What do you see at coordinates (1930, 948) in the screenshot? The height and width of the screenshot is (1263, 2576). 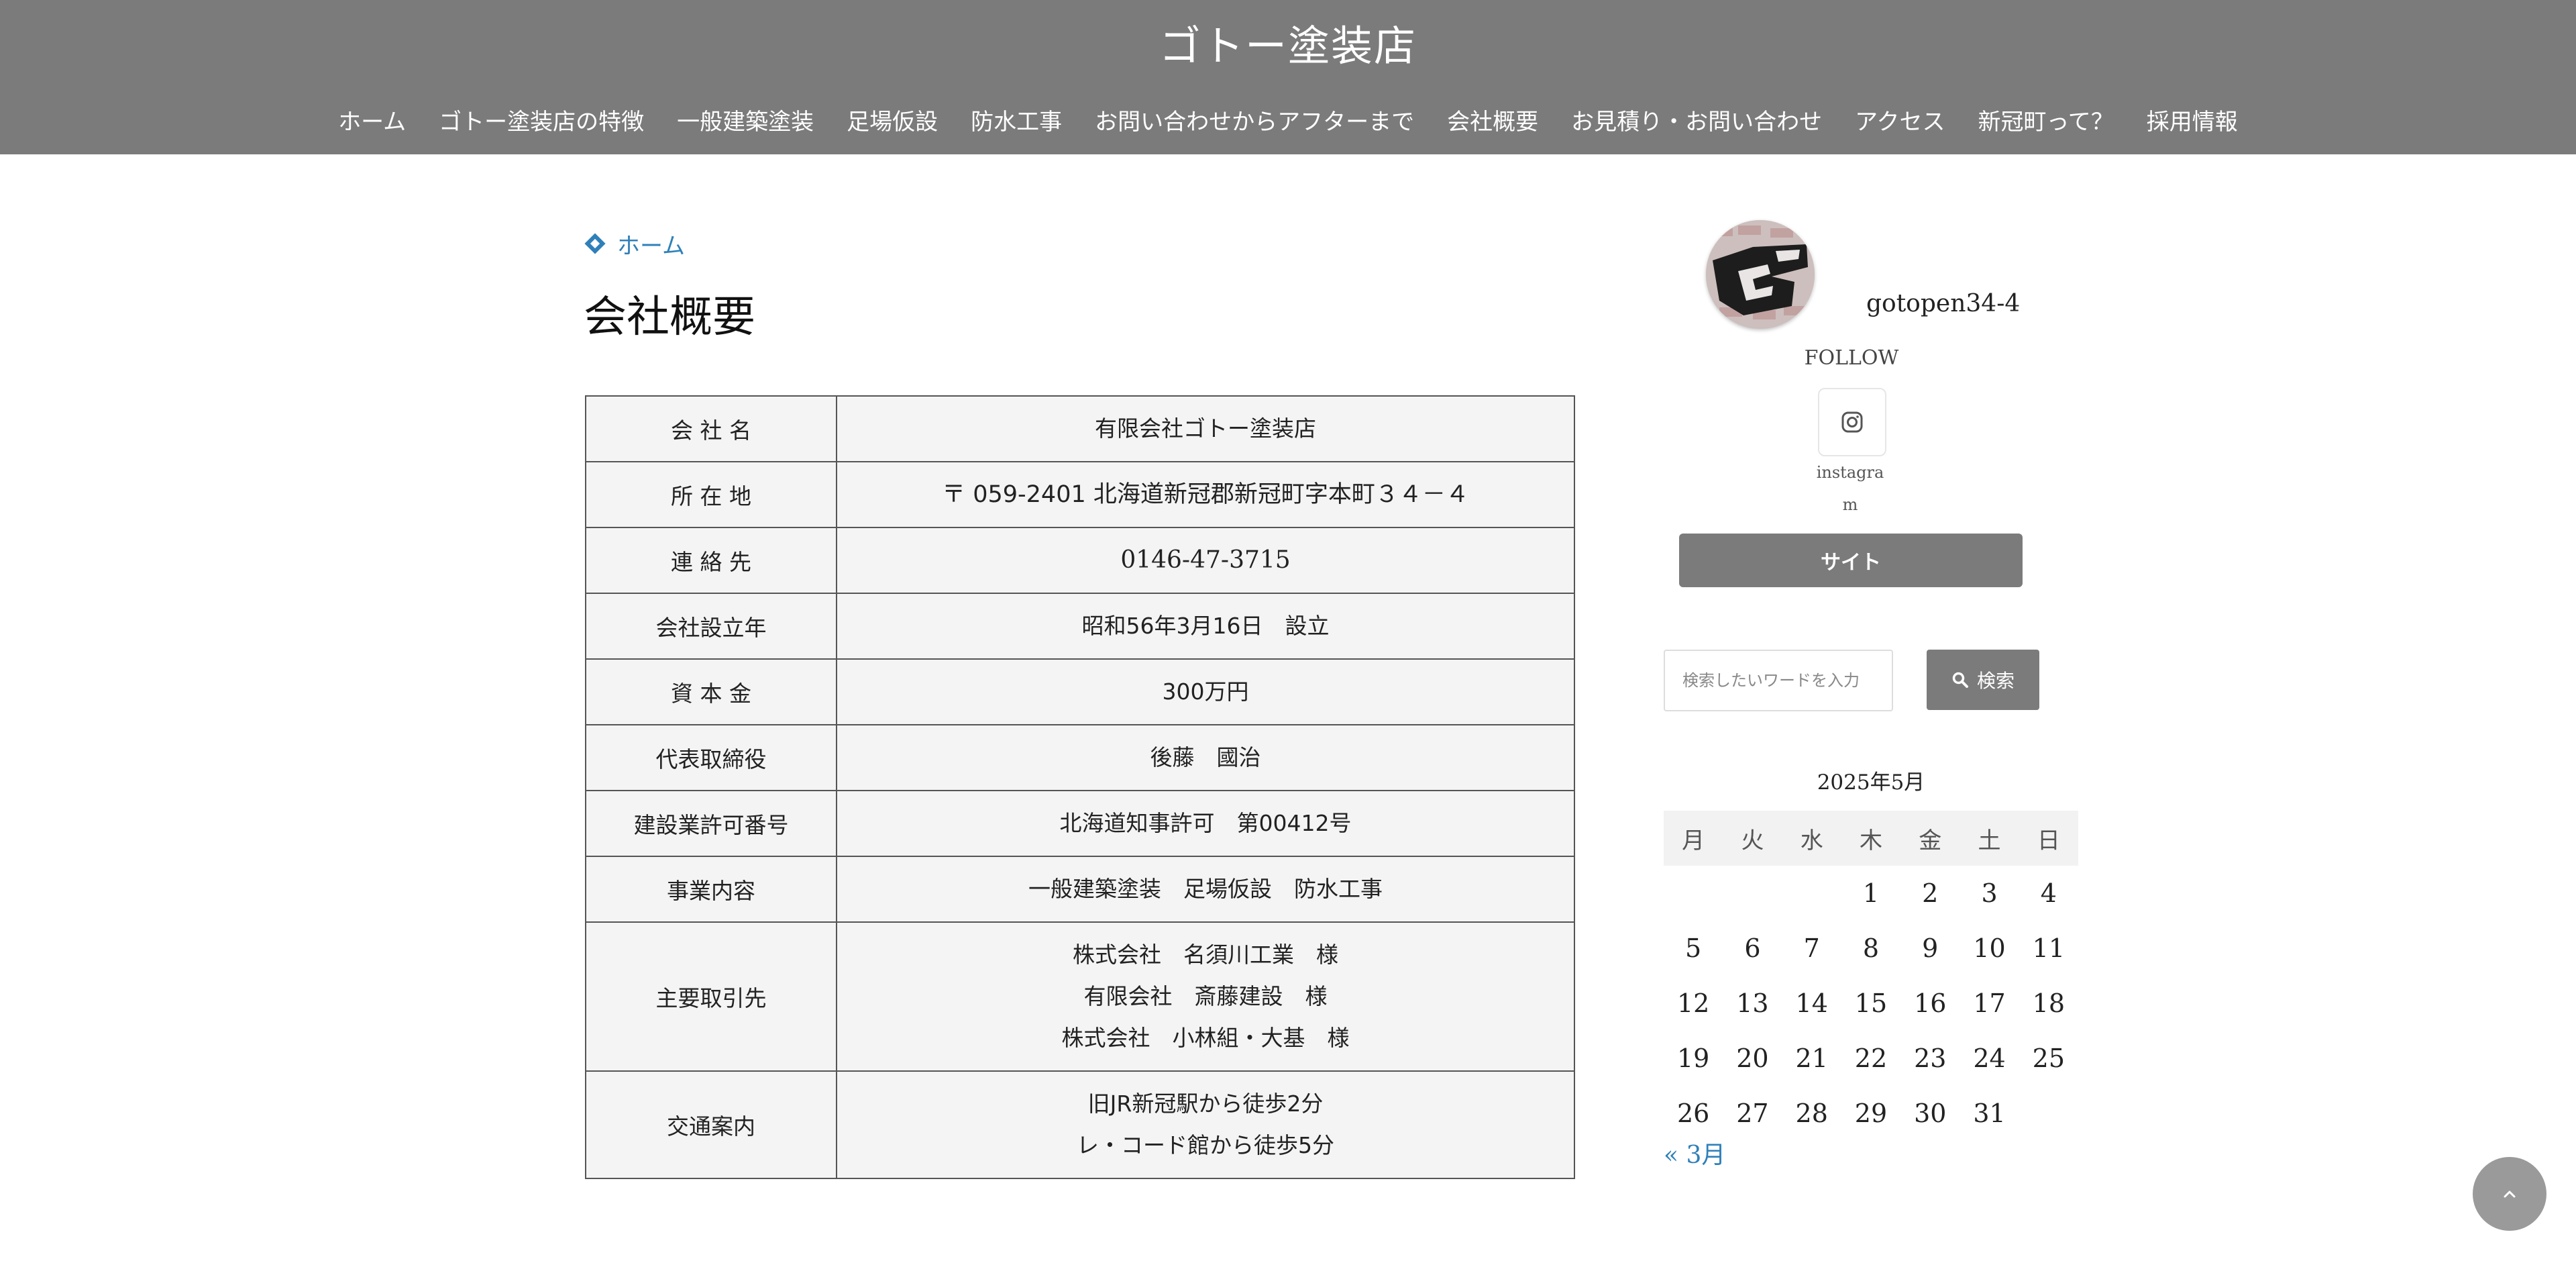 I see `calendar-day: 9` at bounding box center [1930, 948].